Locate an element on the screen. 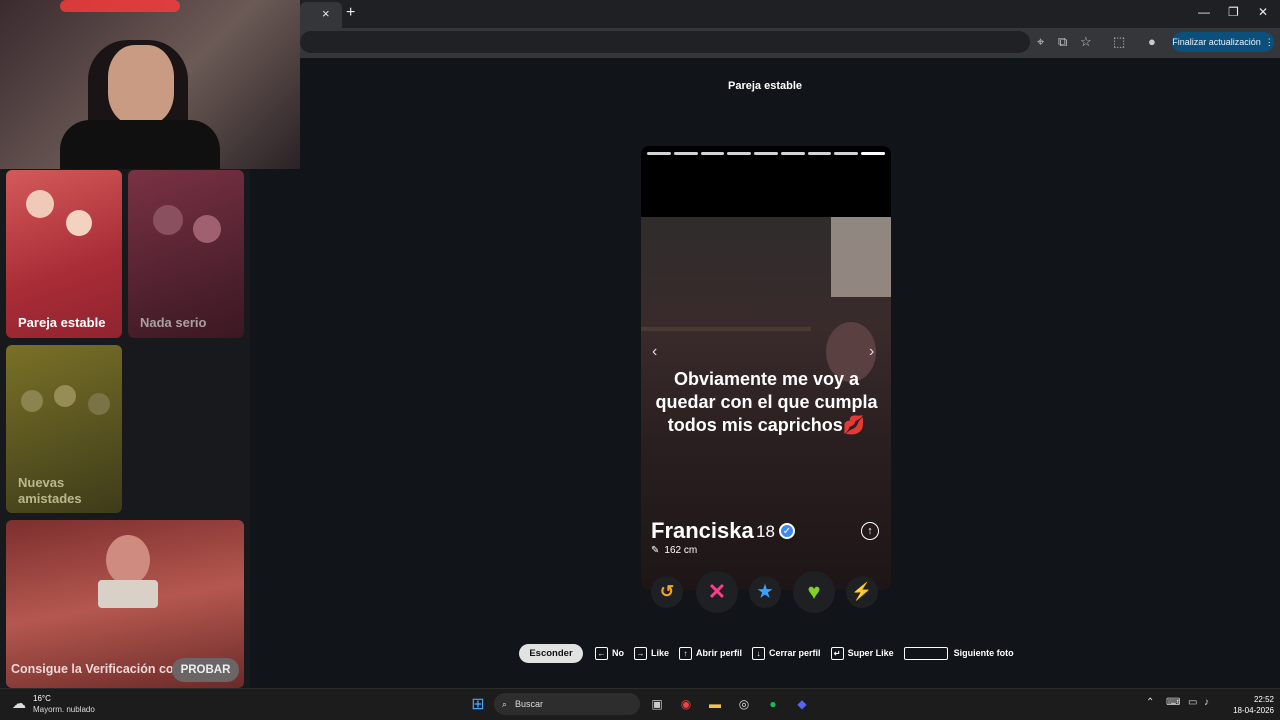  try-button: PROBAR is located at coordinates (205, 670).